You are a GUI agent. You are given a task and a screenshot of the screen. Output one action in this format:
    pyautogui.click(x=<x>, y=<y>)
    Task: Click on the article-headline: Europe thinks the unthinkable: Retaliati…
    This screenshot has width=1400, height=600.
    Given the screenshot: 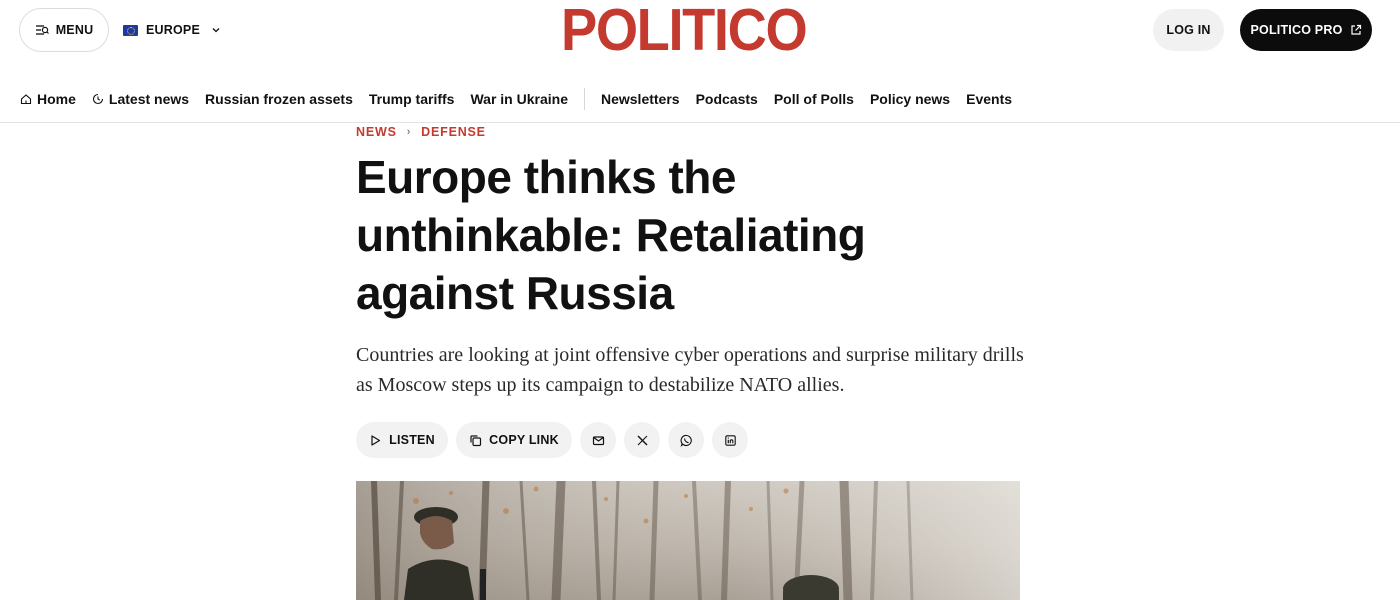 What is the action you would take?
    pyautogui.click(x=611, y=235)
    